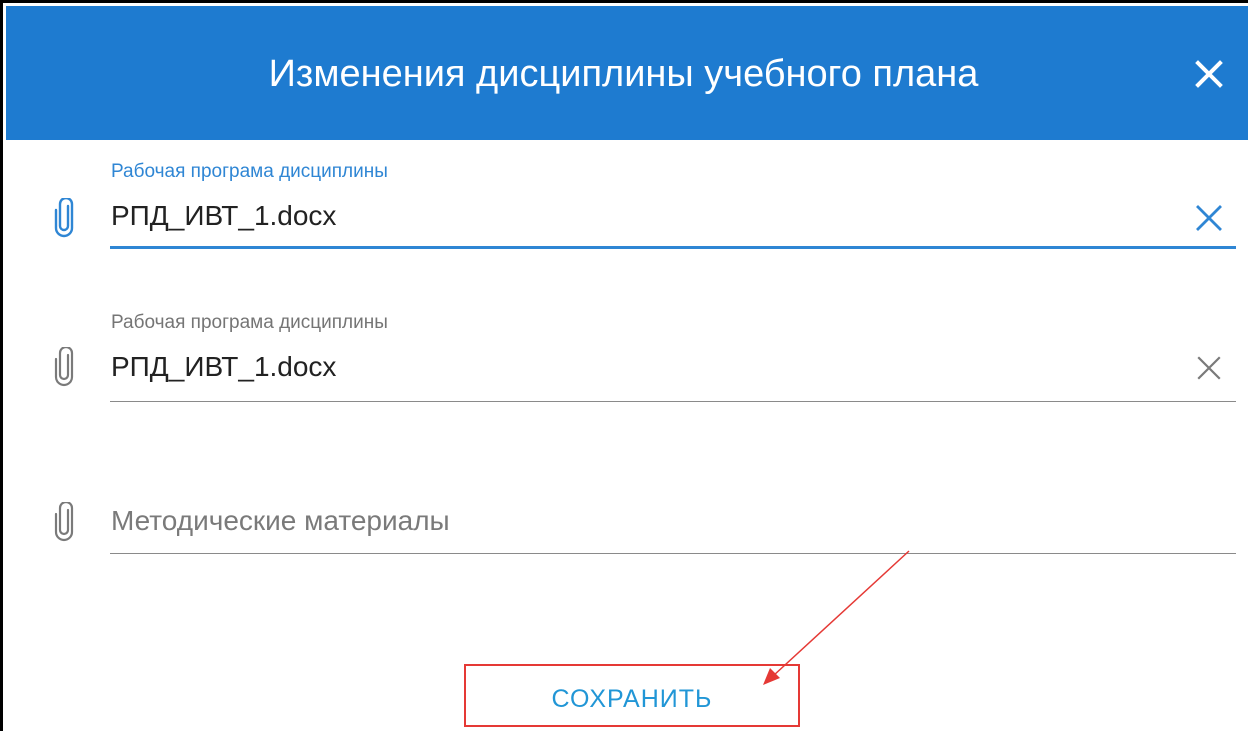 The height and width of the screenshot is (734, 1248). What do you see at coordinates (1209, 74) in the screenshot?
I see `close-icon` at bounding box center [1209, 74].